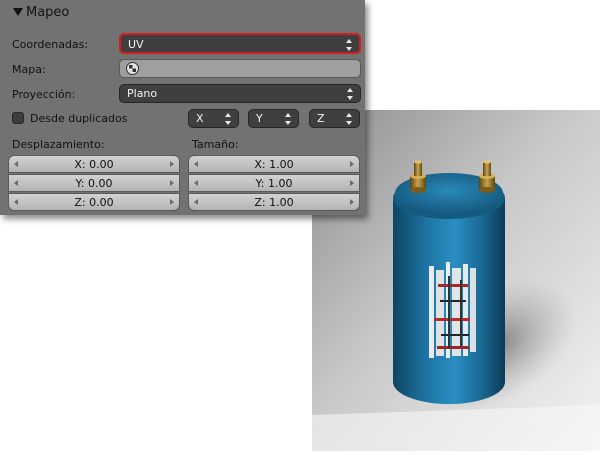 This screenshot has width=600, height=455. What do you see at coordinates (213, 118) in the screenshot?
I see `axis-x-dropdown: X` at bounding box center [213, 118].